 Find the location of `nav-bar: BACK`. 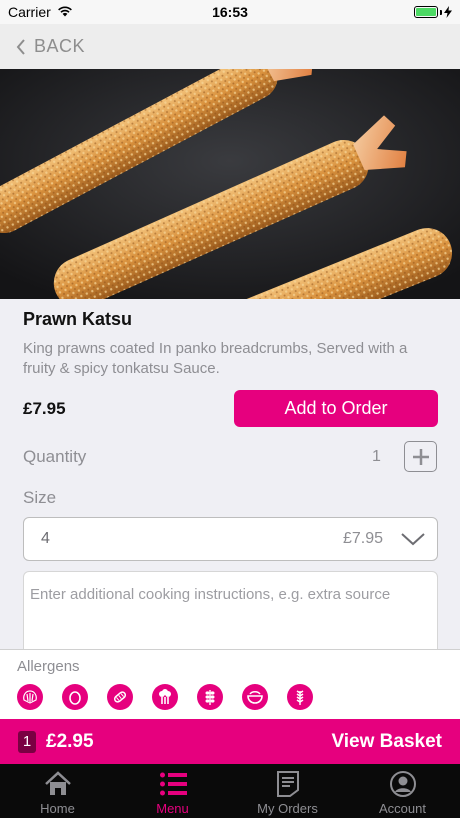

nav-bar: BACK is located at coordinates (230, 46).